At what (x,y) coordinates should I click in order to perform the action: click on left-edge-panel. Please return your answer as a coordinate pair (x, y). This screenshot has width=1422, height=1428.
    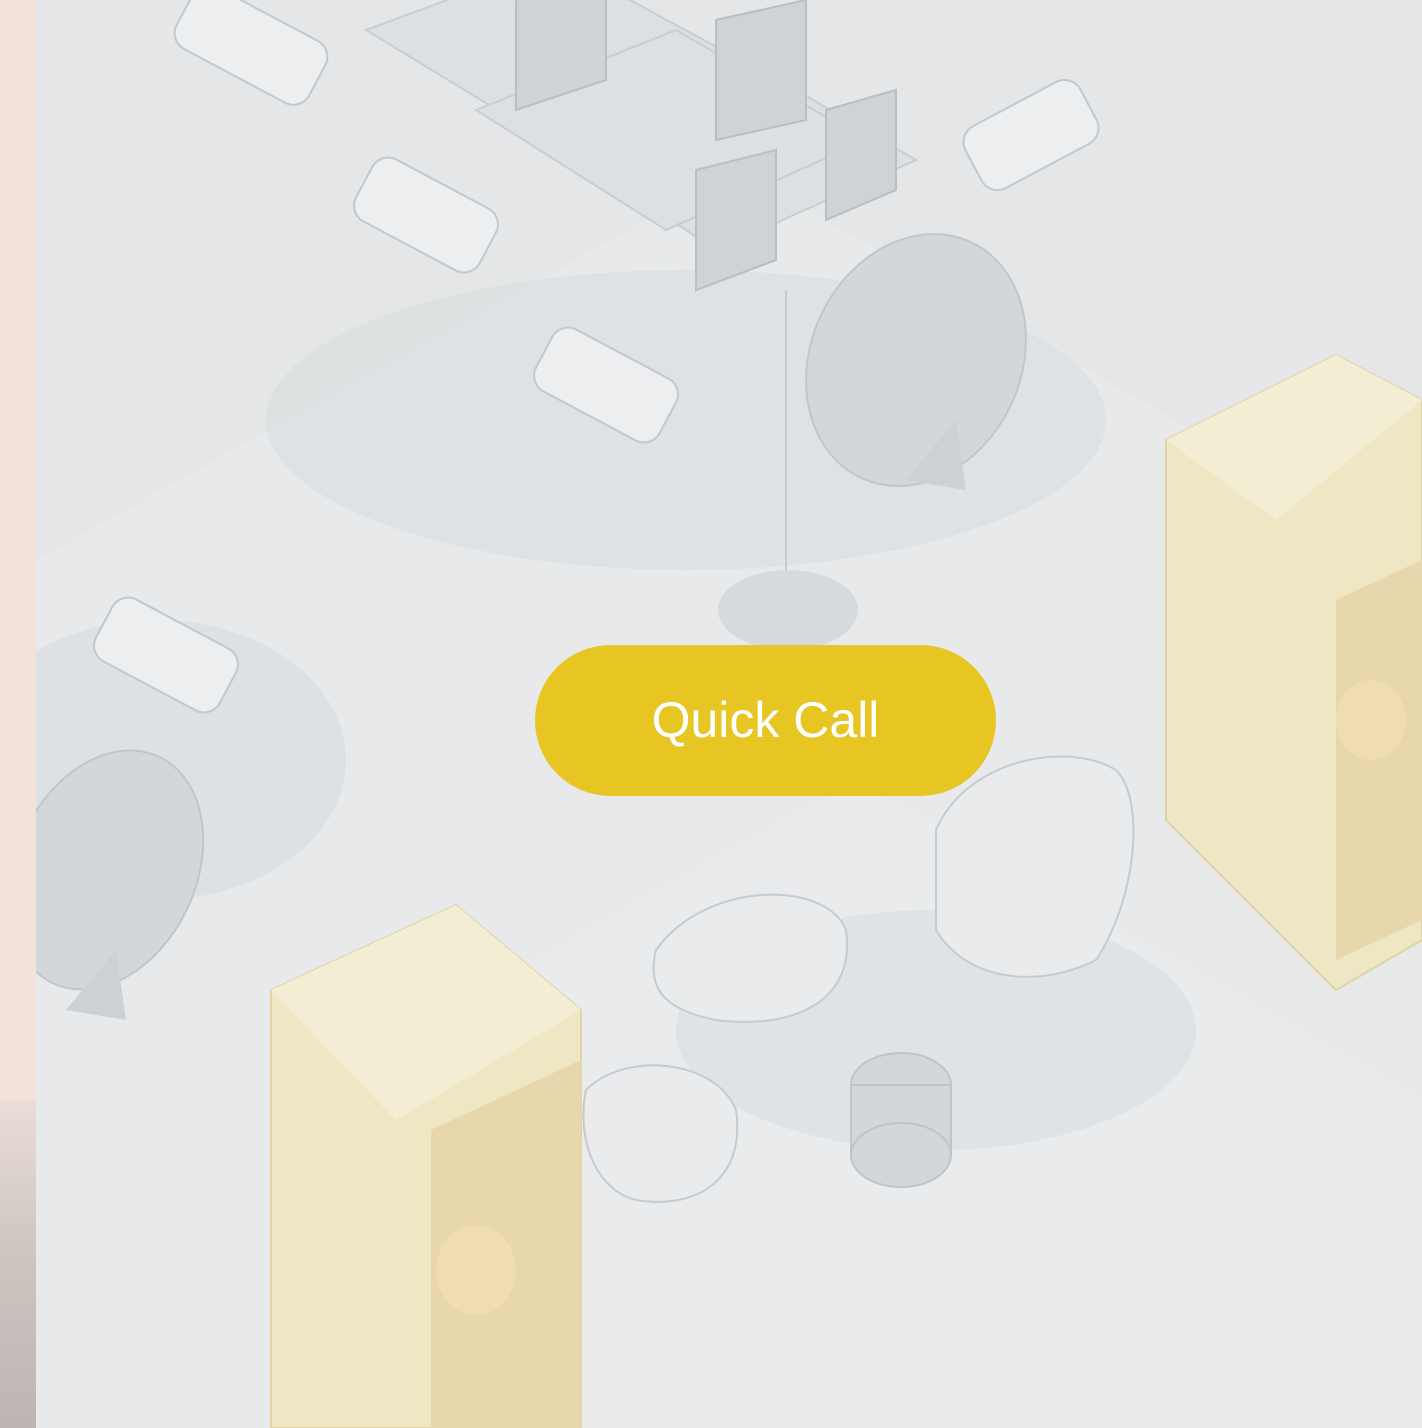
    Looking at the image, I should click on (18, 714).